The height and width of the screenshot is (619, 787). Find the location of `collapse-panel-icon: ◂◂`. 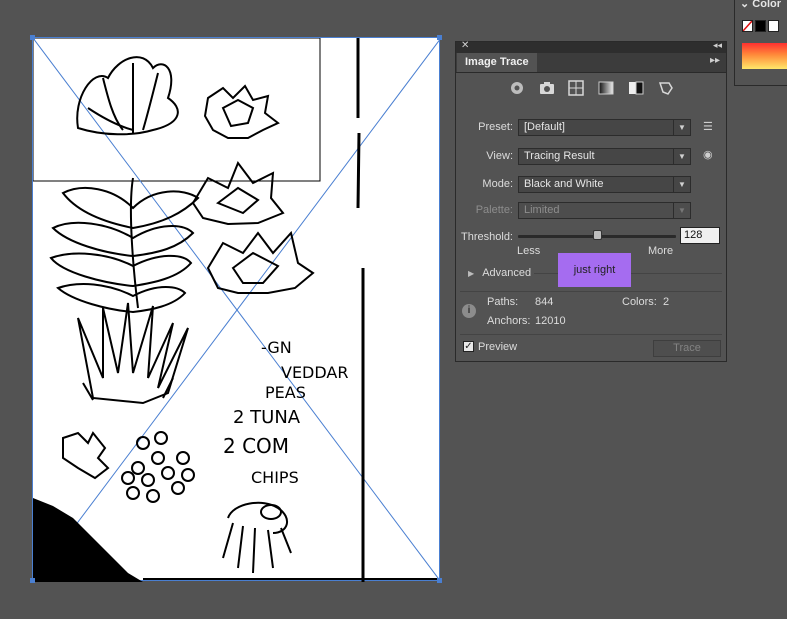

collapse-panel-icon: ◂◂ is located at coordinates (717, 45).